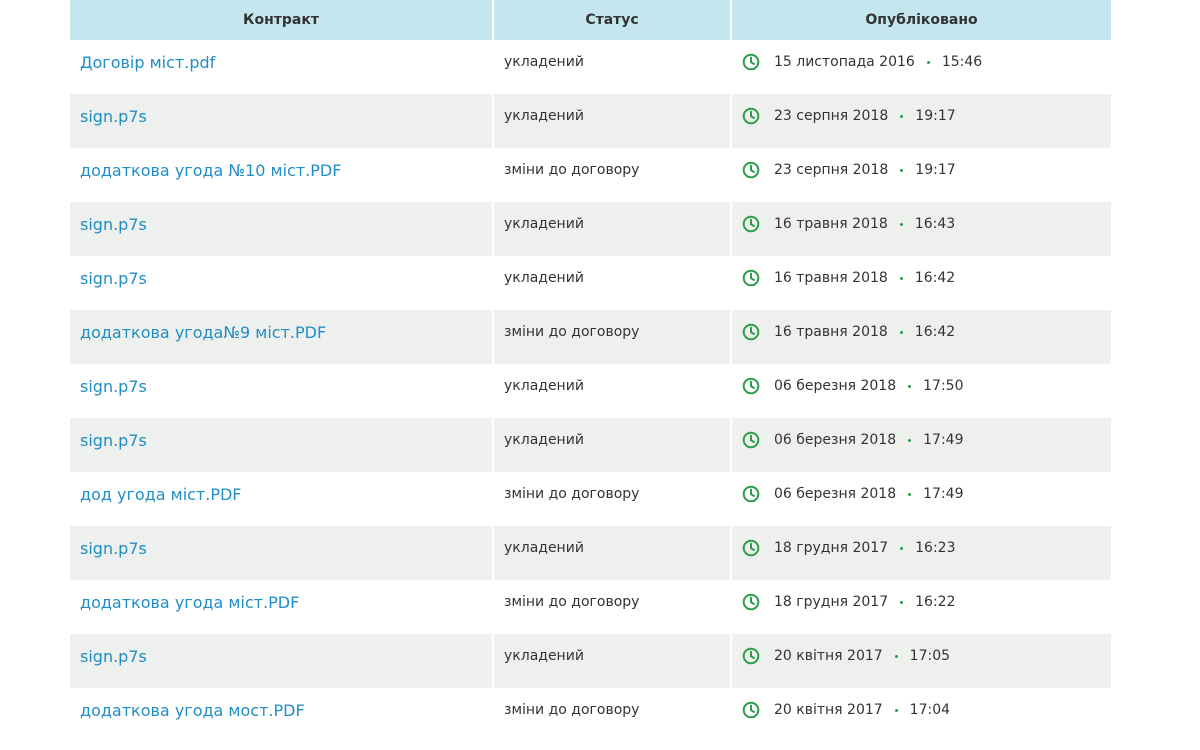 This screenshot has width=1200, height=750. What do you see at coordinates (161, 494) in the screenshot?
I see `contract-file-link: дод угода міст.PDF` at bounding box center [161, 494].